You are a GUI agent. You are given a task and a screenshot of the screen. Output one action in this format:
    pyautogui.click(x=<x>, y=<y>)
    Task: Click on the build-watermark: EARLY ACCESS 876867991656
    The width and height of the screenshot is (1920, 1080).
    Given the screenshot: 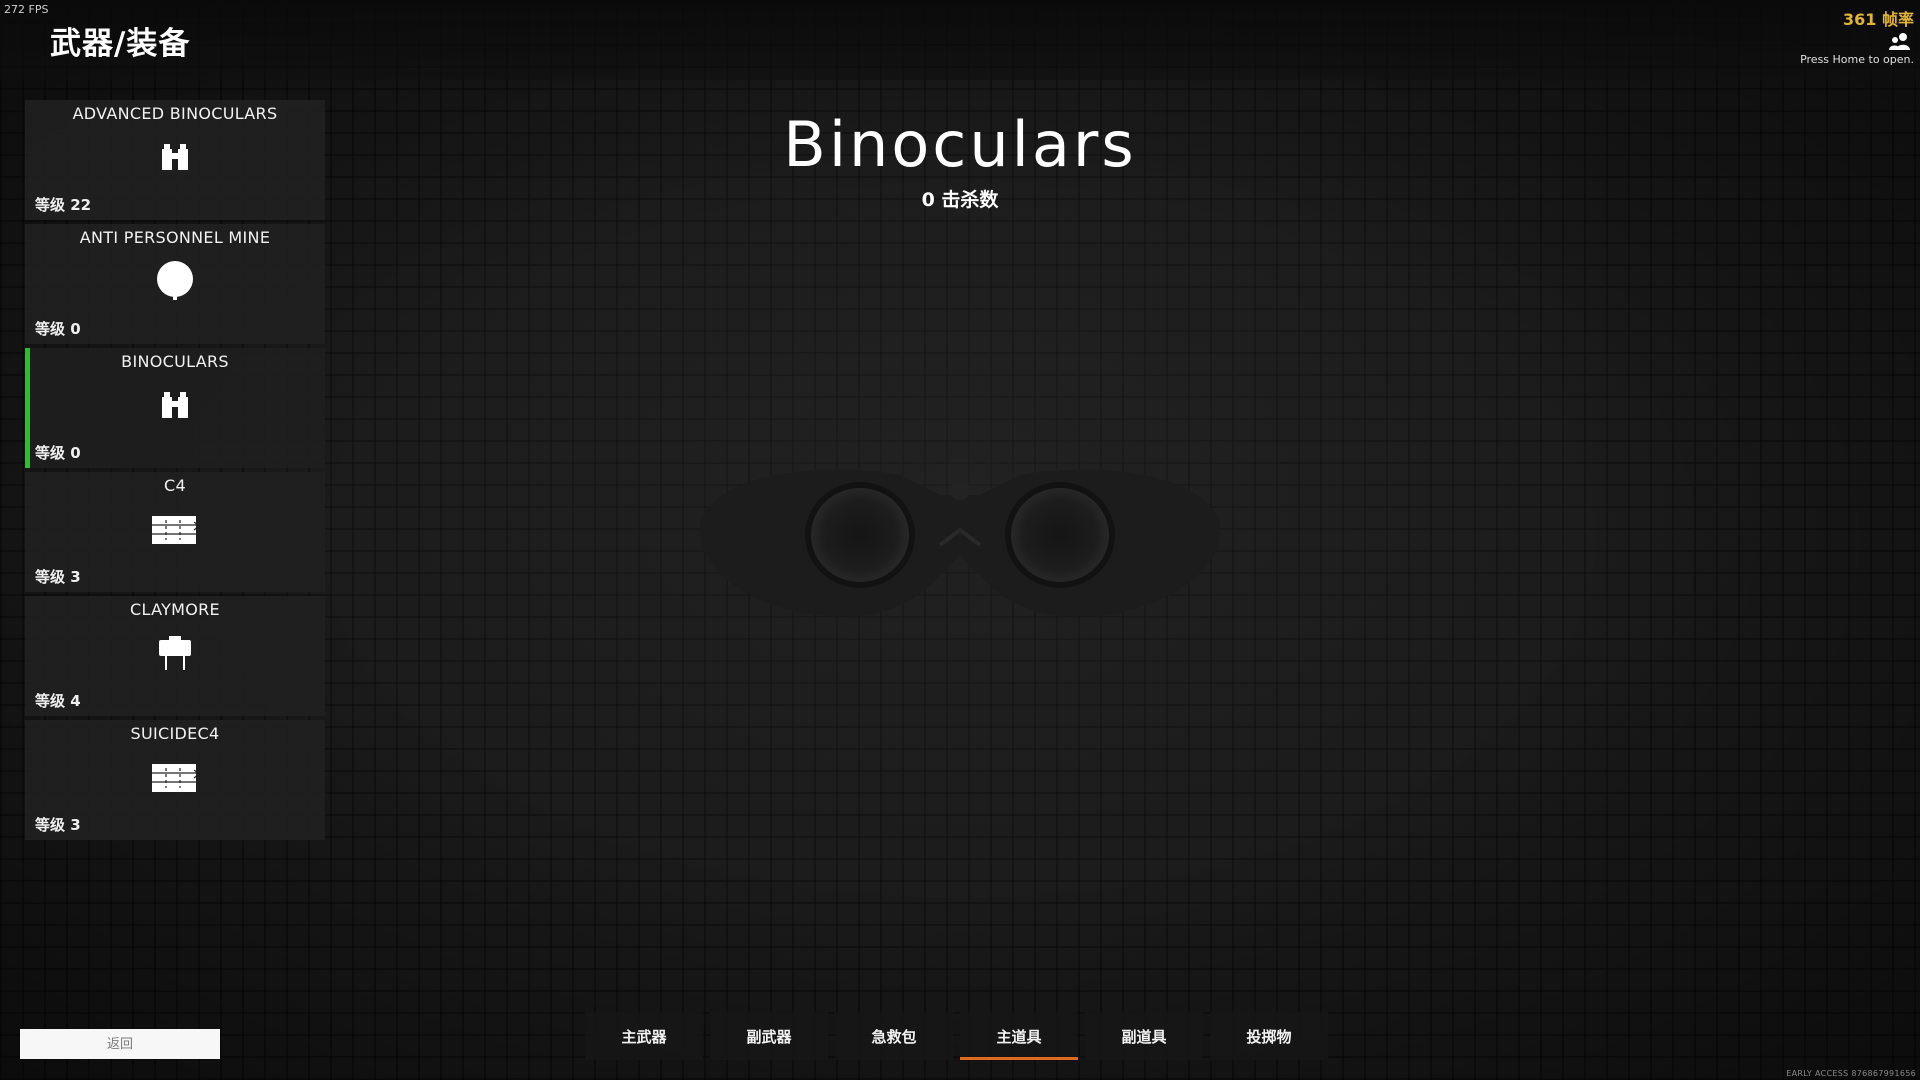 What is the action you would take?
    pyautogui.click(x=1851, y=1073)
    